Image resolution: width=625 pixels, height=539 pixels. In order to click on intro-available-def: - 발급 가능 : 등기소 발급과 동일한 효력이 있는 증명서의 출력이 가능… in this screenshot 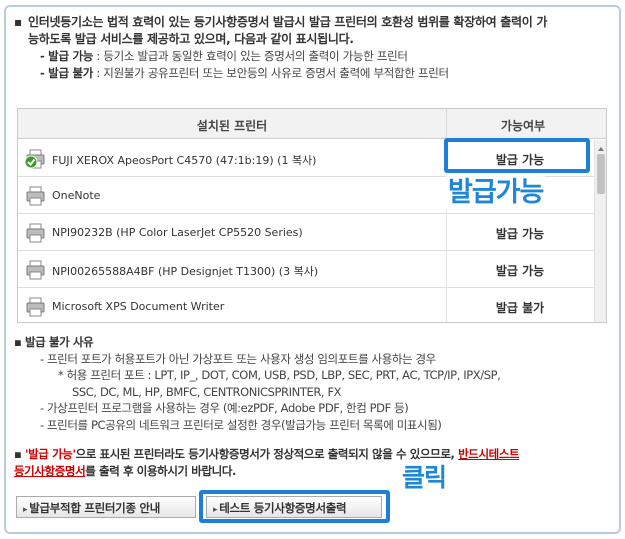, I will do `click(327, 56)`.